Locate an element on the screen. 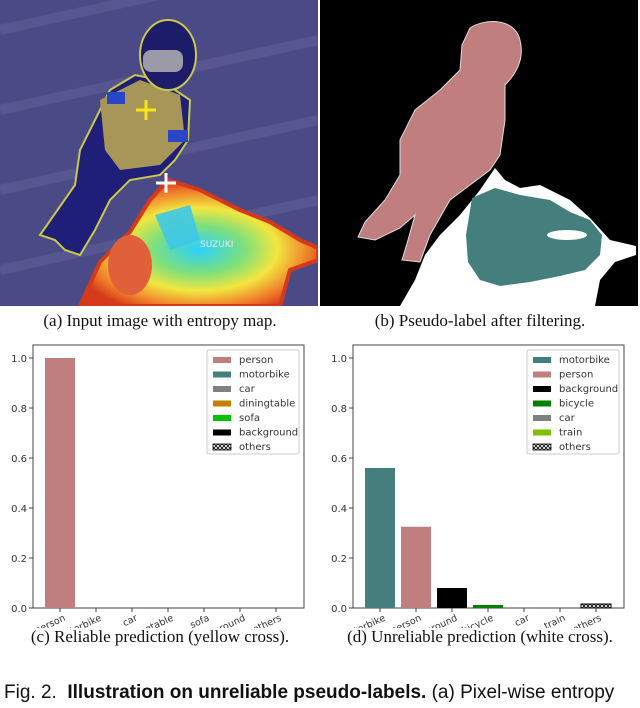 This screenshot has width=640, height=708. bar-motorbike is located at coordinates (380, 538).